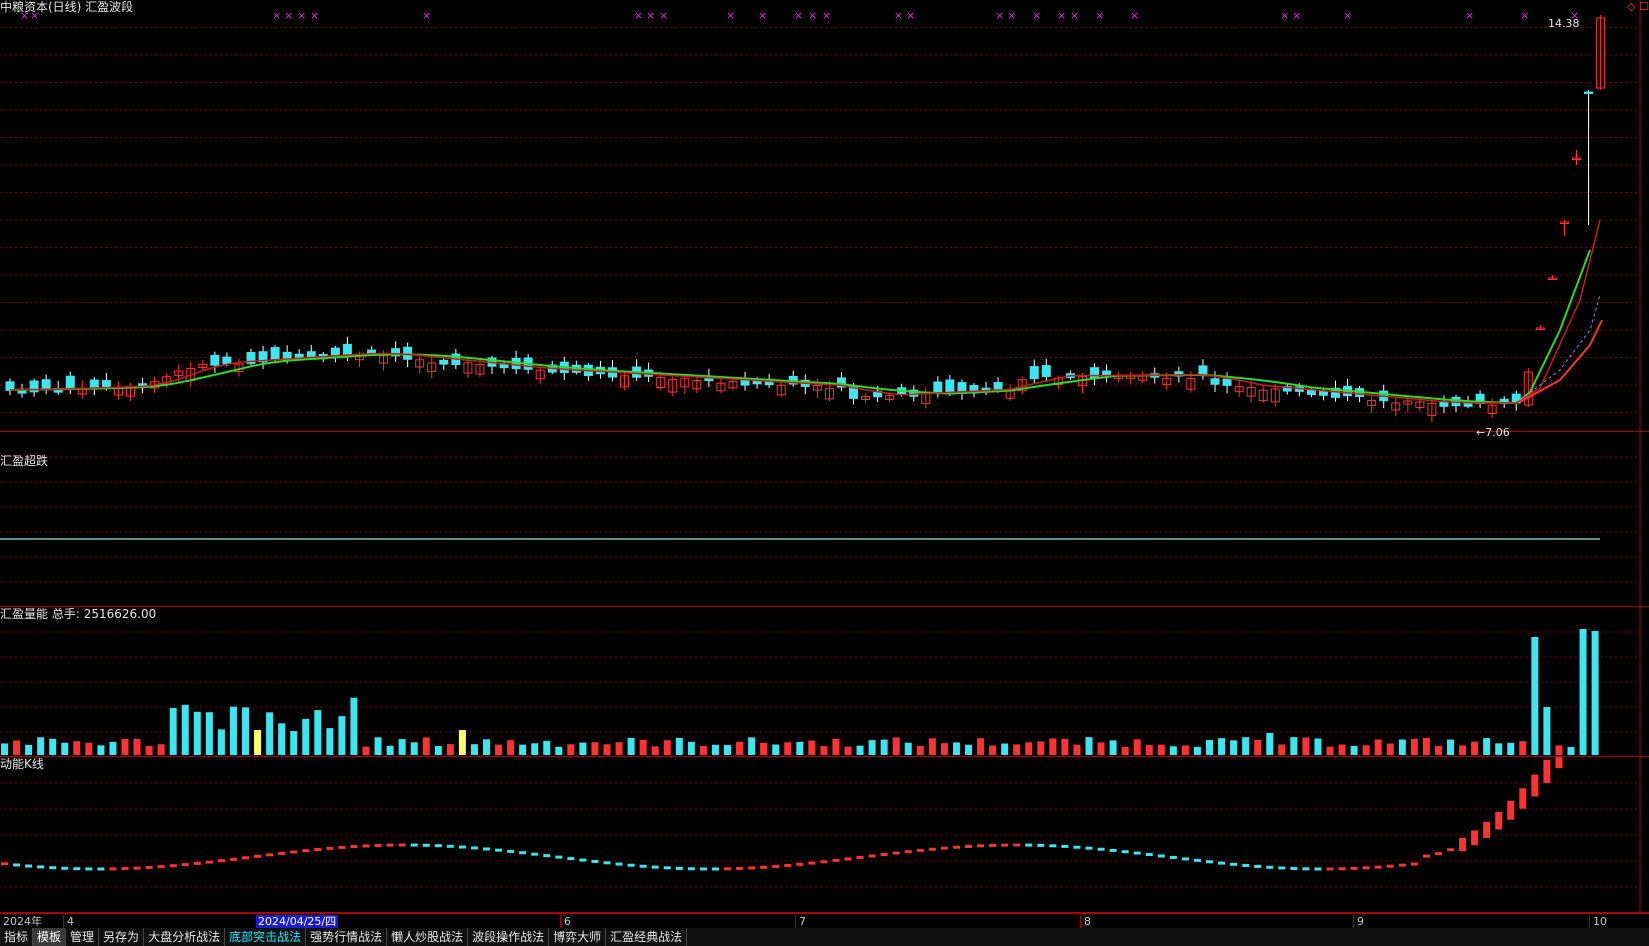  What do you see at coordinates (266, 937) in the screenshot?
I see `tab-bottom-breakout: 底部突击战法` at bounding box center [266, 937].